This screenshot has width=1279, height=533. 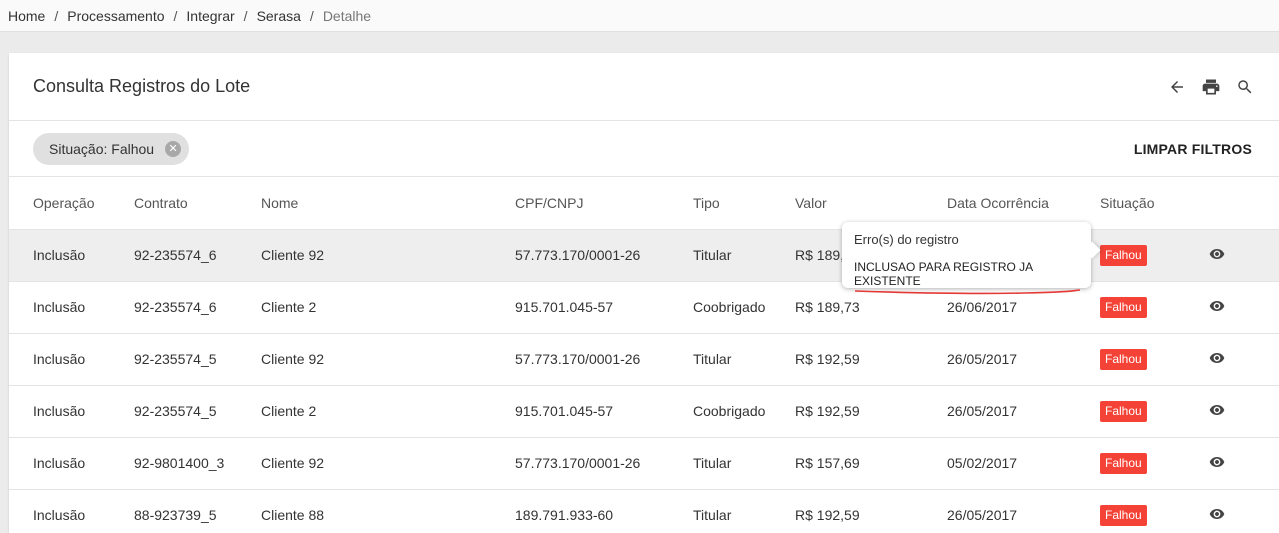 What do you see at coordinates (173, 148) in the screenshot?
I see `chip-remove-icon: ✕` at bounding box center [173, 148].